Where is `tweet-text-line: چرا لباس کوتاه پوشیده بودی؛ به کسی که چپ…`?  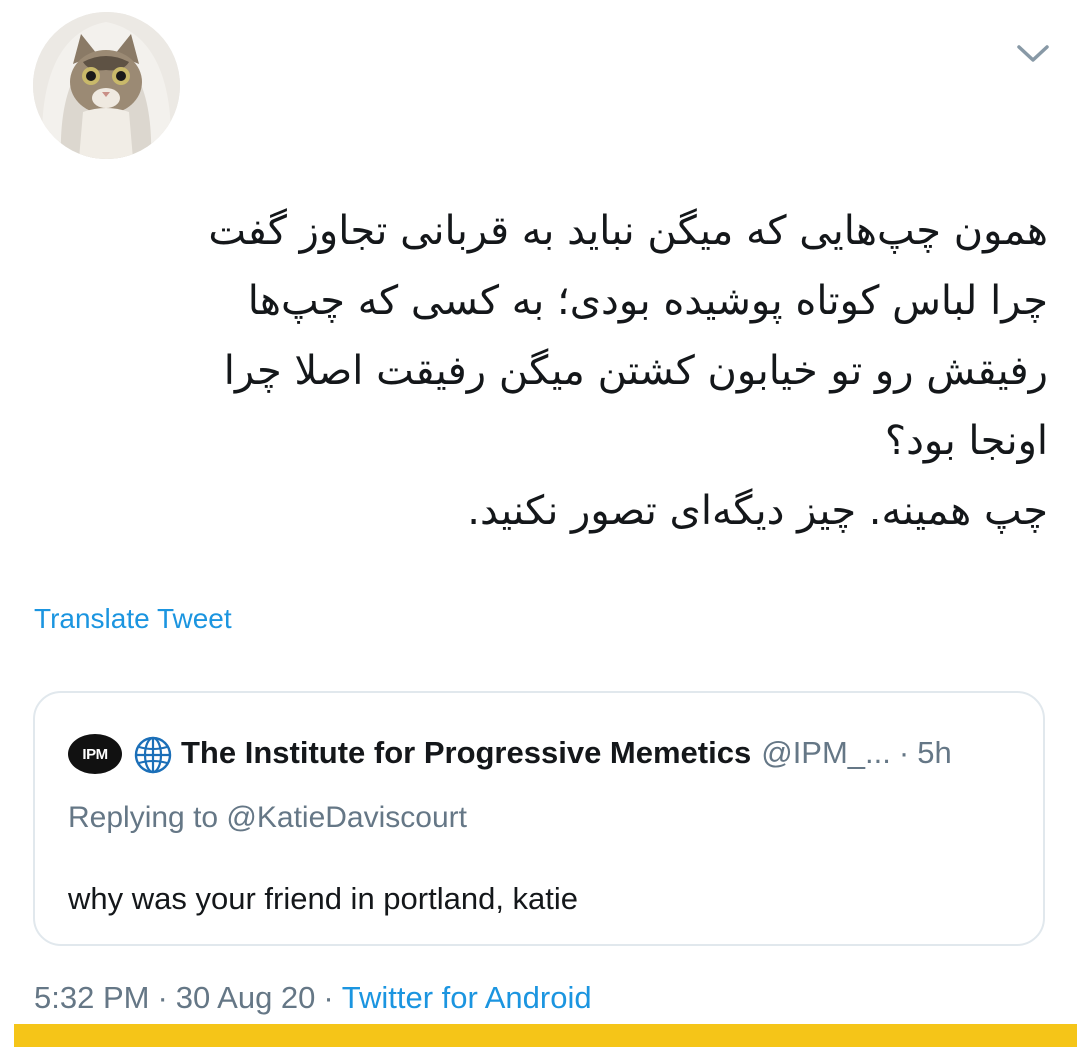
tweet-text-line: چرا لباس کوتاه پوشیده بودی؛ به کسی که چپ… is located at coordinates (647, 301).